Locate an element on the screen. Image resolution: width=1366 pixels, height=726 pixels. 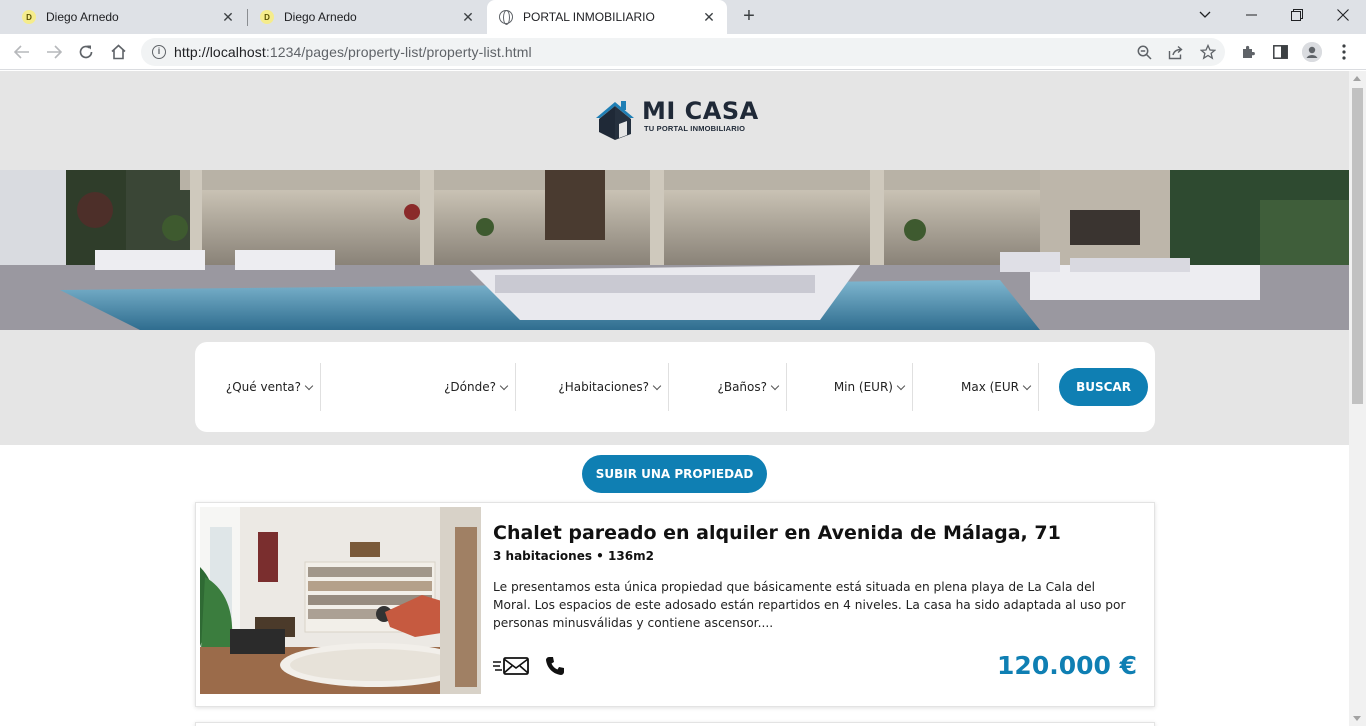
rooms-select: ¿Habitaciones? is located at coordinates (592, 387).